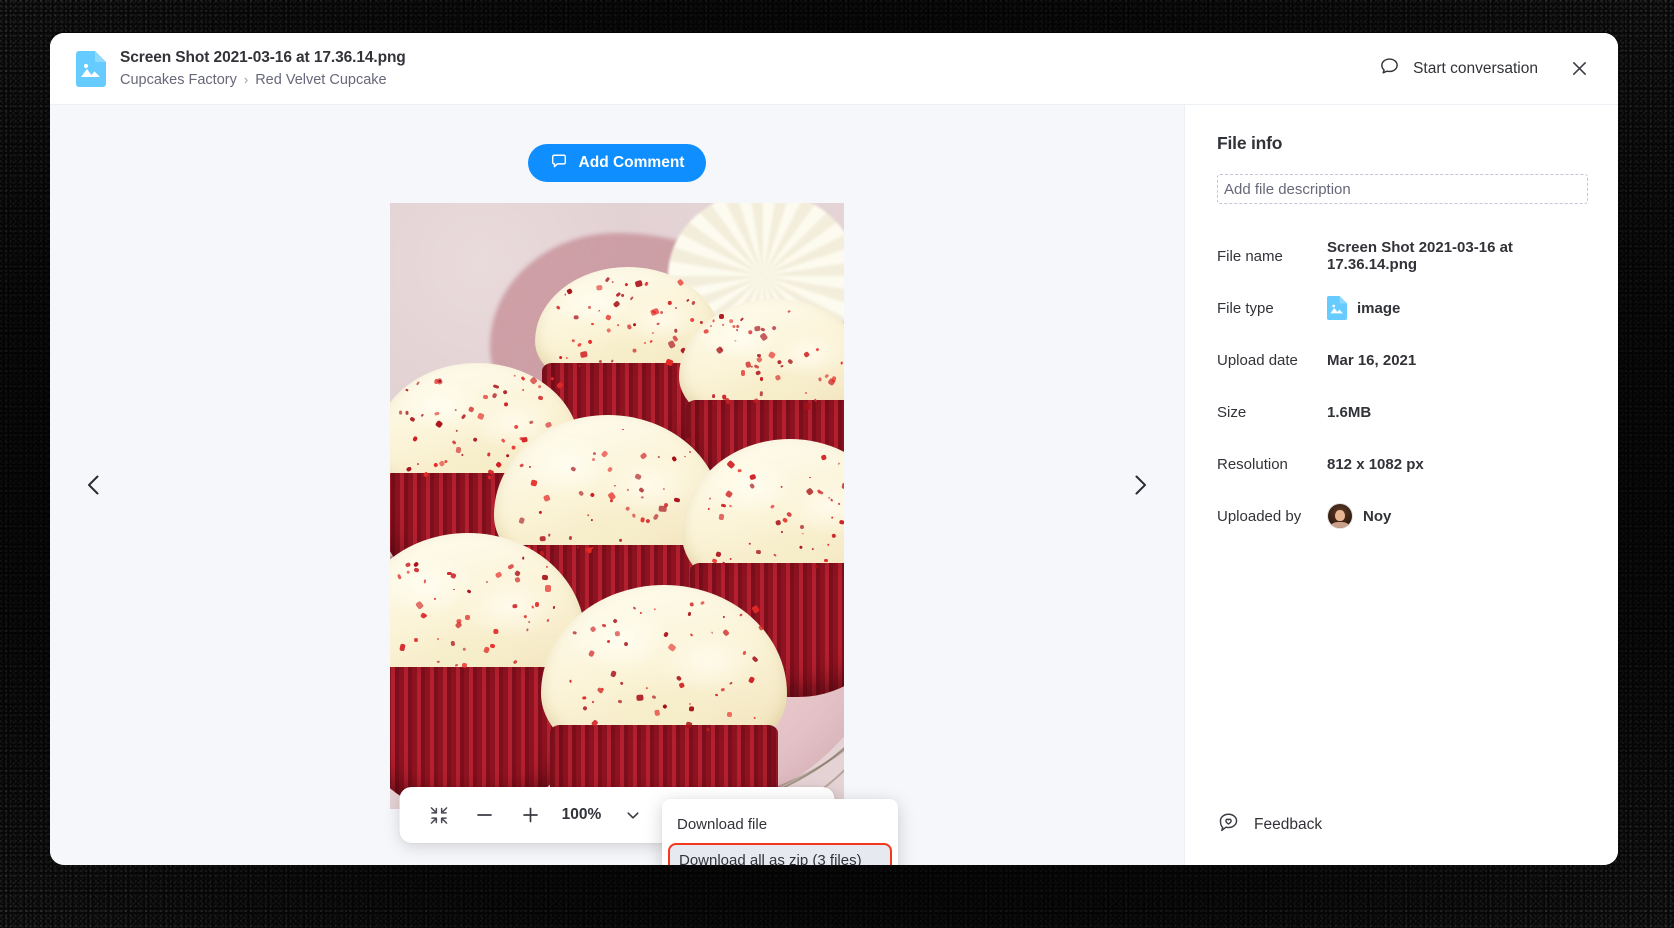 The width and height of the screenshot is (1674, 928). I want to click on info-value-size: 1.6MB, so click(1349, 412).